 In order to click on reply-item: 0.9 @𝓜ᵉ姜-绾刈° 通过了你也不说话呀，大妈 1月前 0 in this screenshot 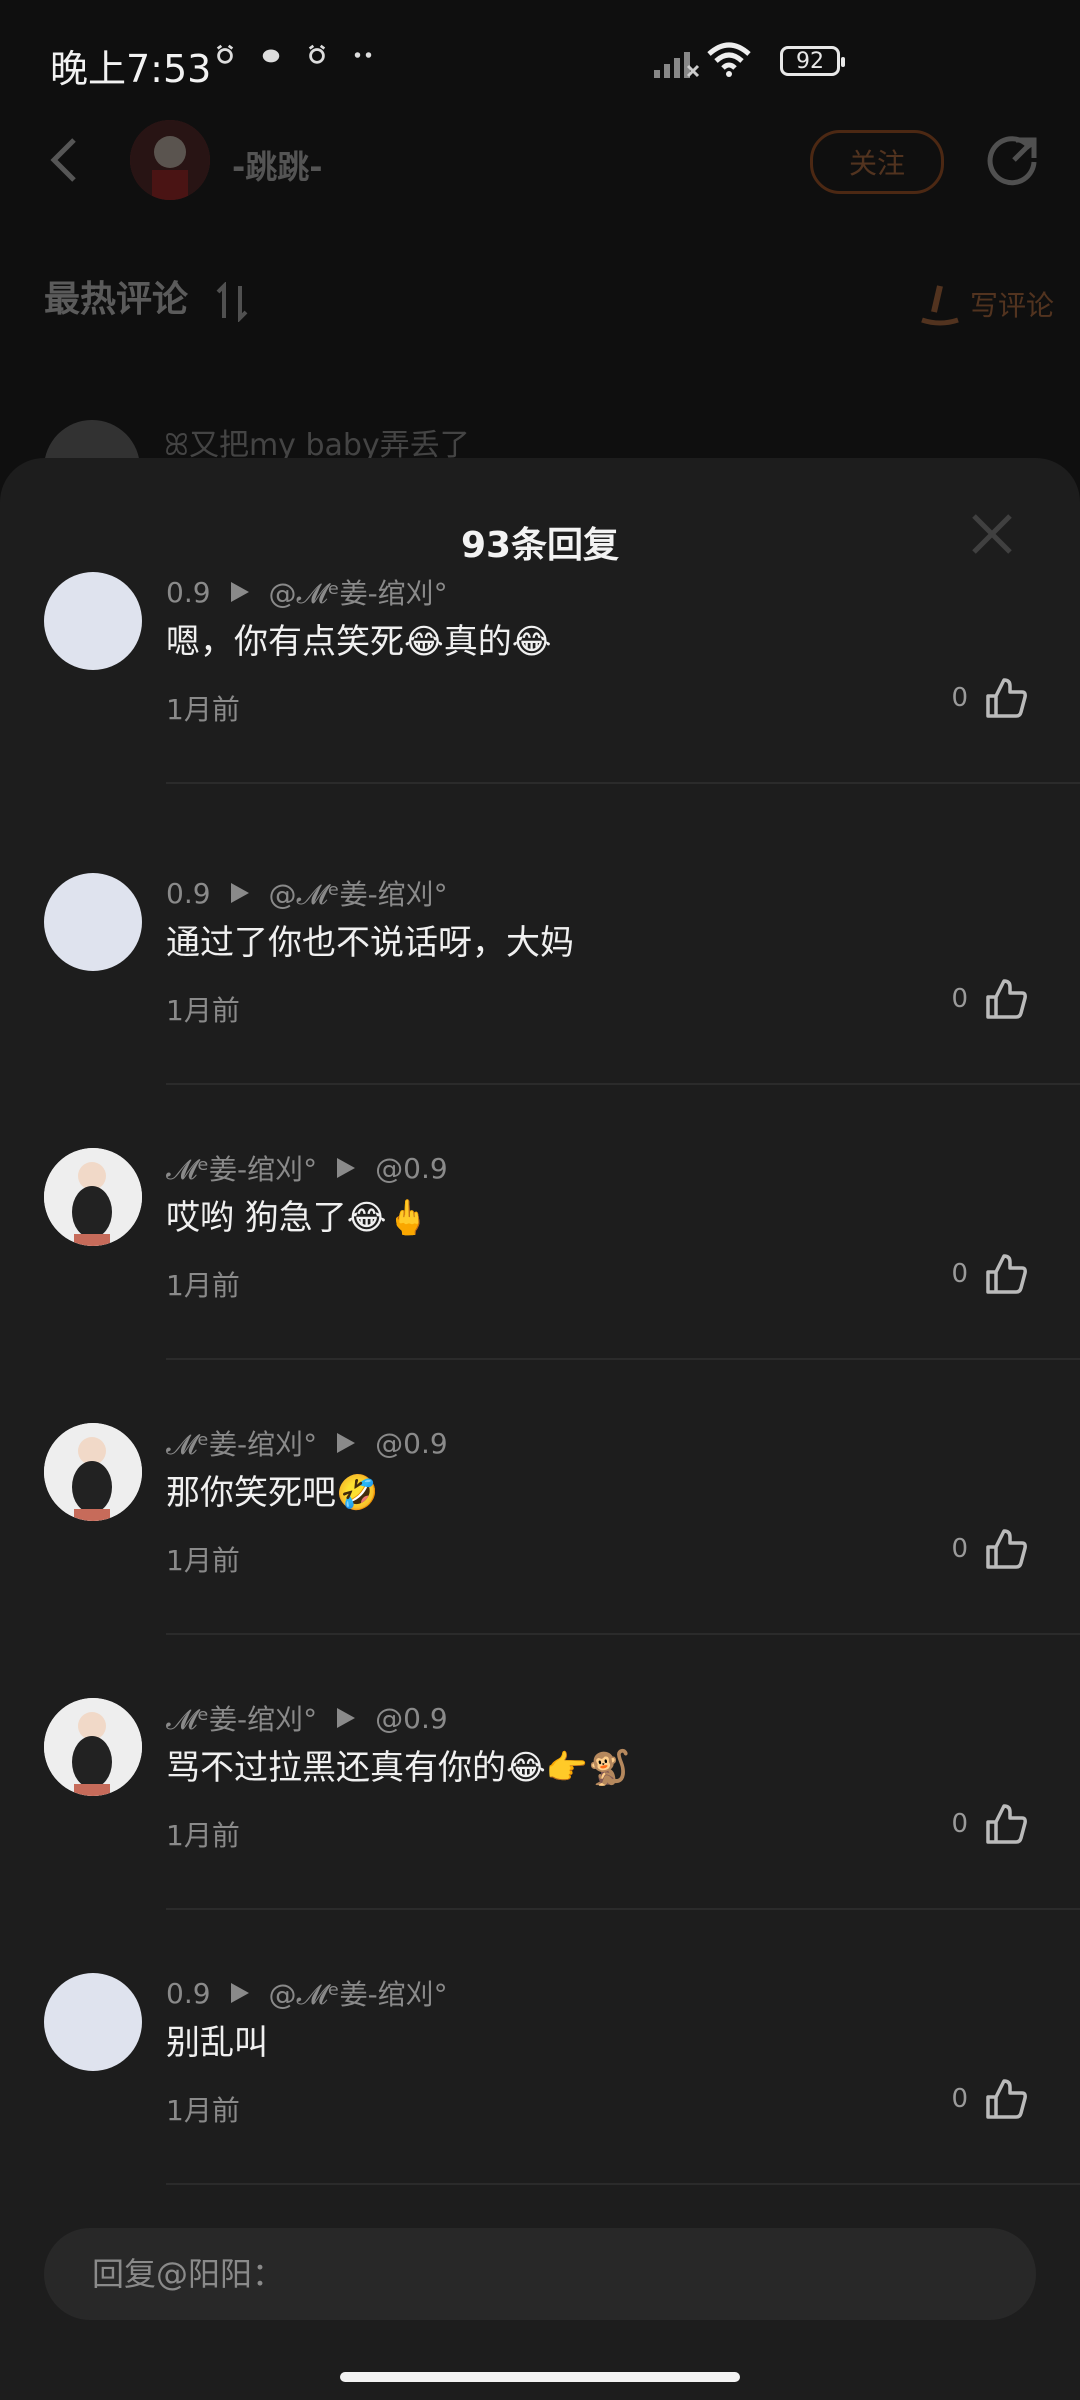, I will do `click(540, 1010)`.